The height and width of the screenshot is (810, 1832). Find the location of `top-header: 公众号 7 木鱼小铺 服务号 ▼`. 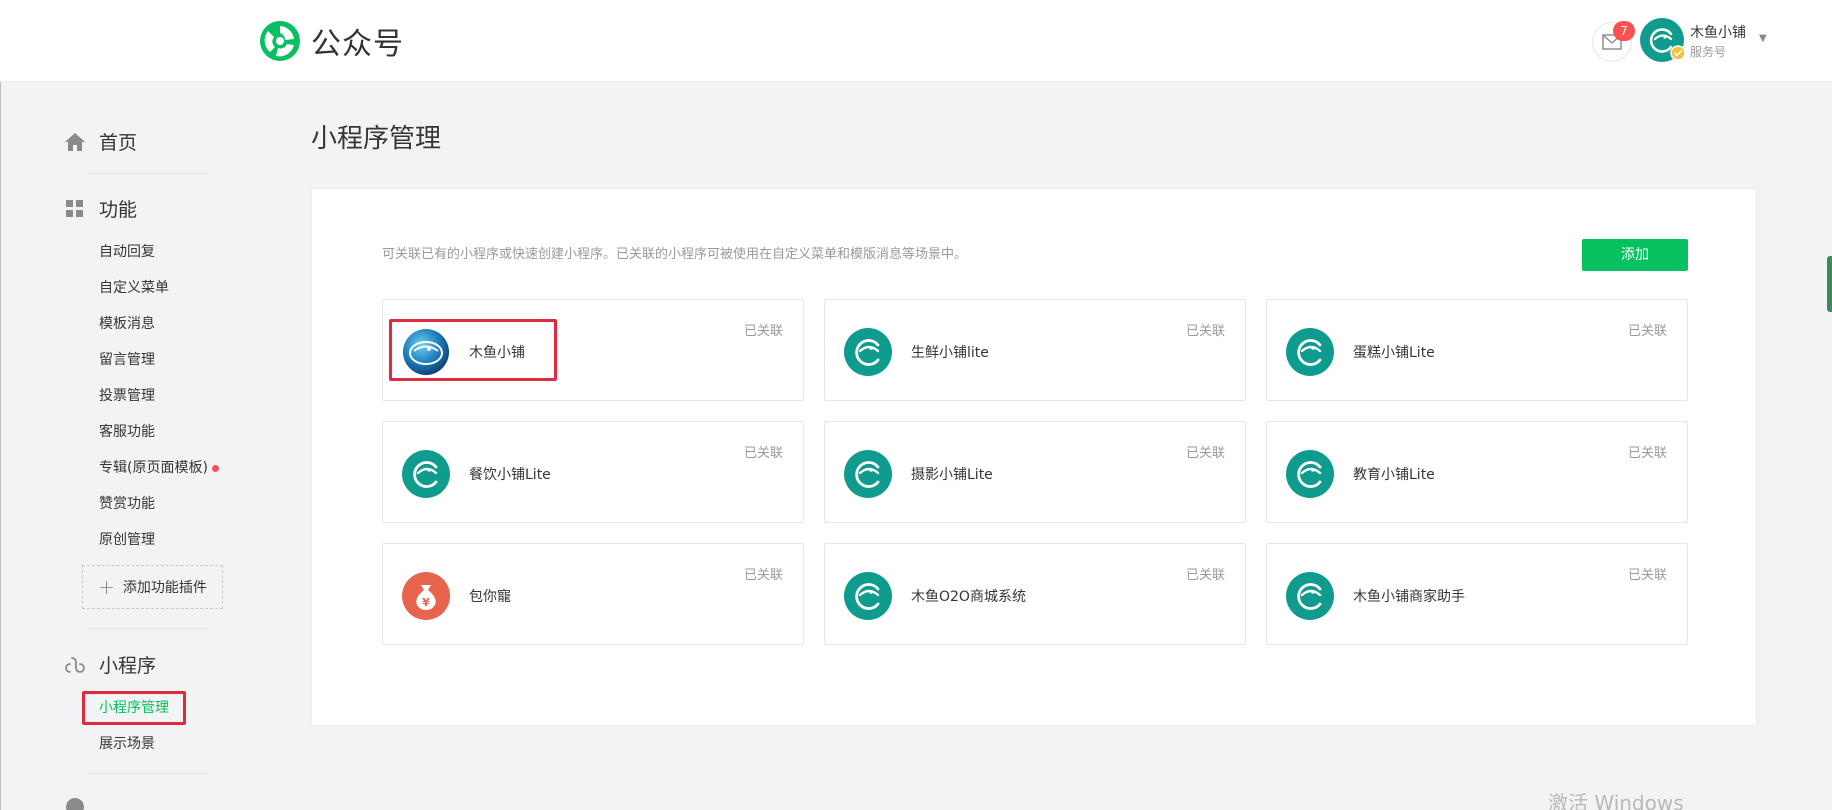

top-header: 公众号 7 木鱼小铺 服务号 ▼ is located at coordinates (916, 41).